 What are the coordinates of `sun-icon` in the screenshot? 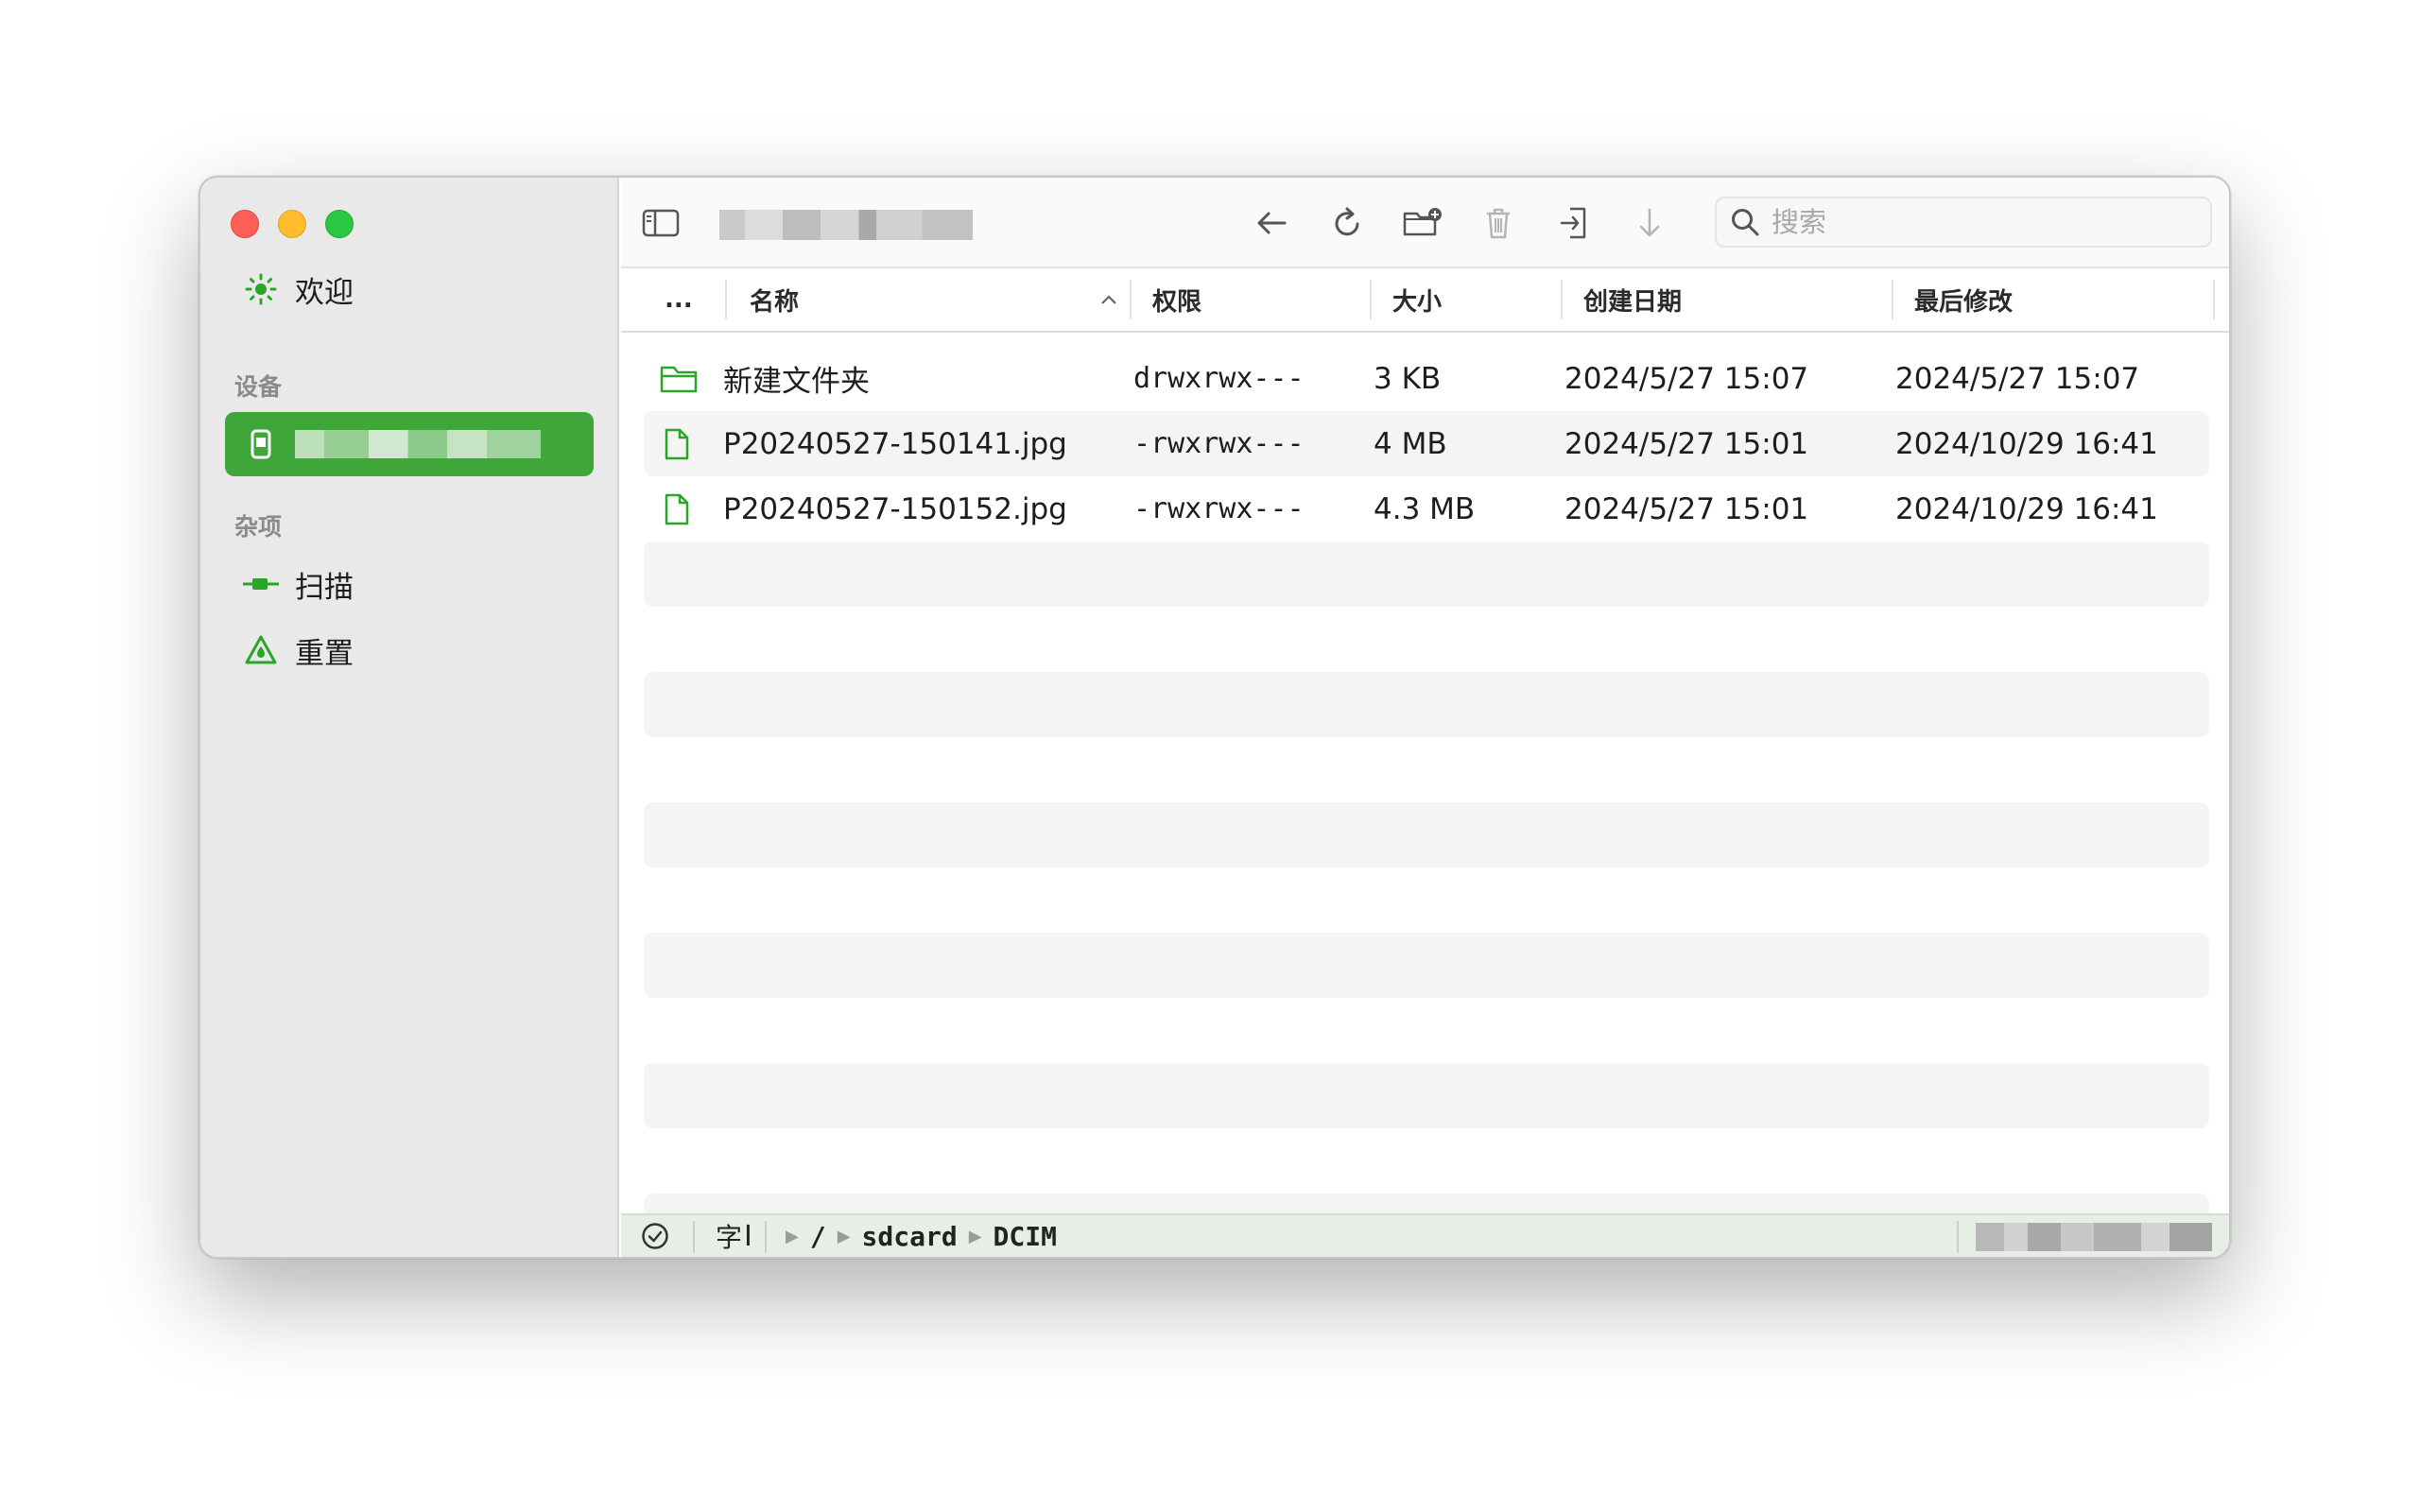 It's located at (261, 289).